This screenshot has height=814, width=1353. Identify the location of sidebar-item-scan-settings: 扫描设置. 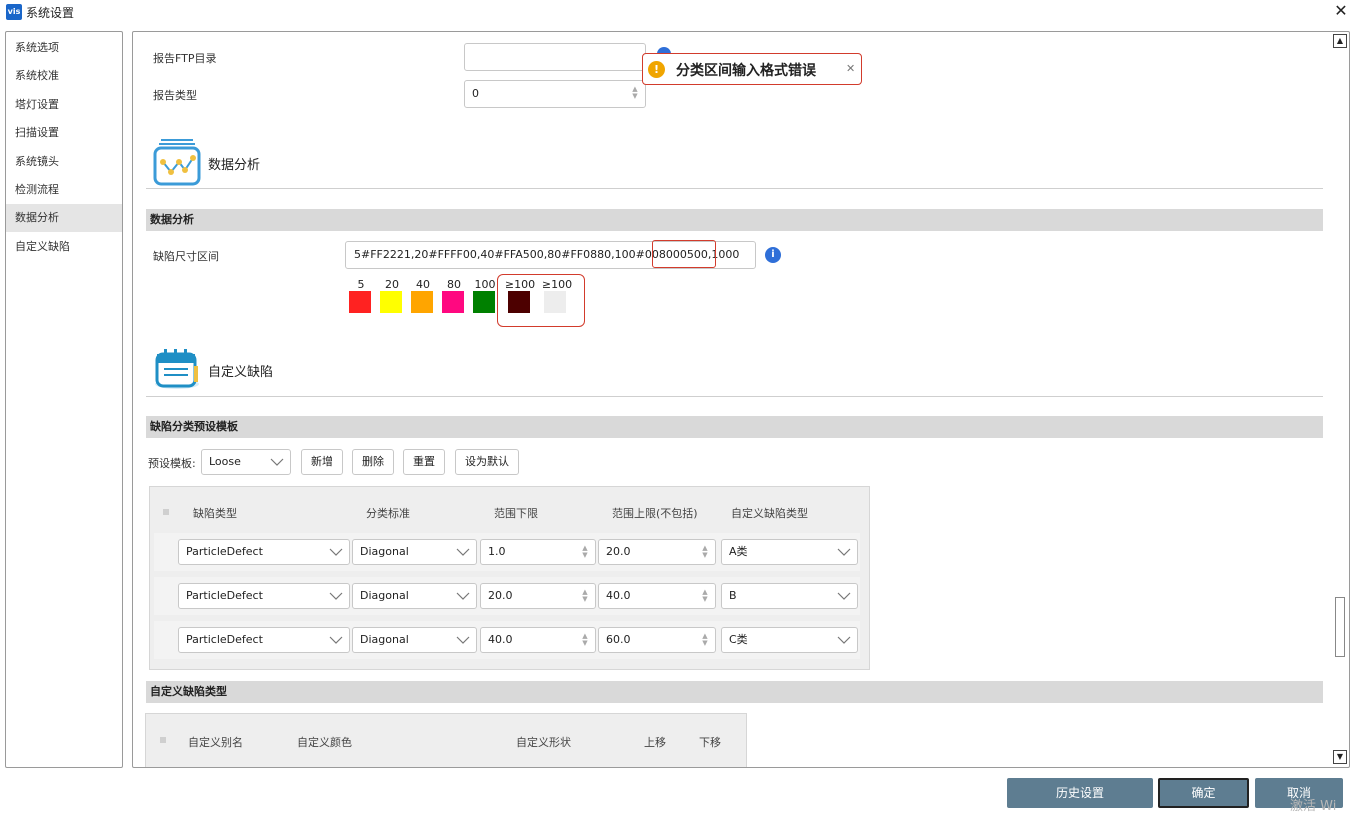
(64, 133).